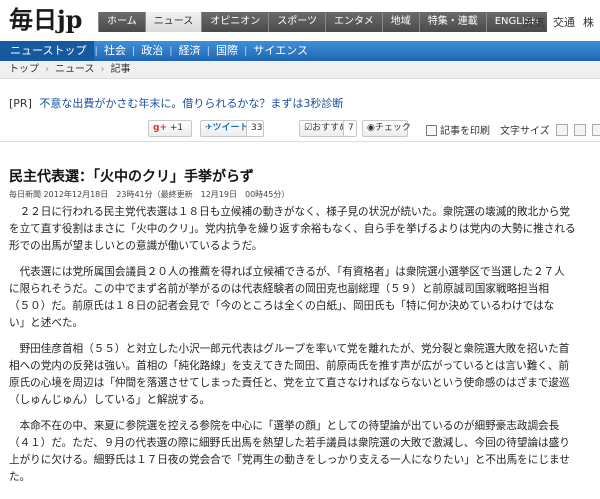 This screenshot has height=499, width=600. I want to click on subnav-society: 社会, so click(115, 51).